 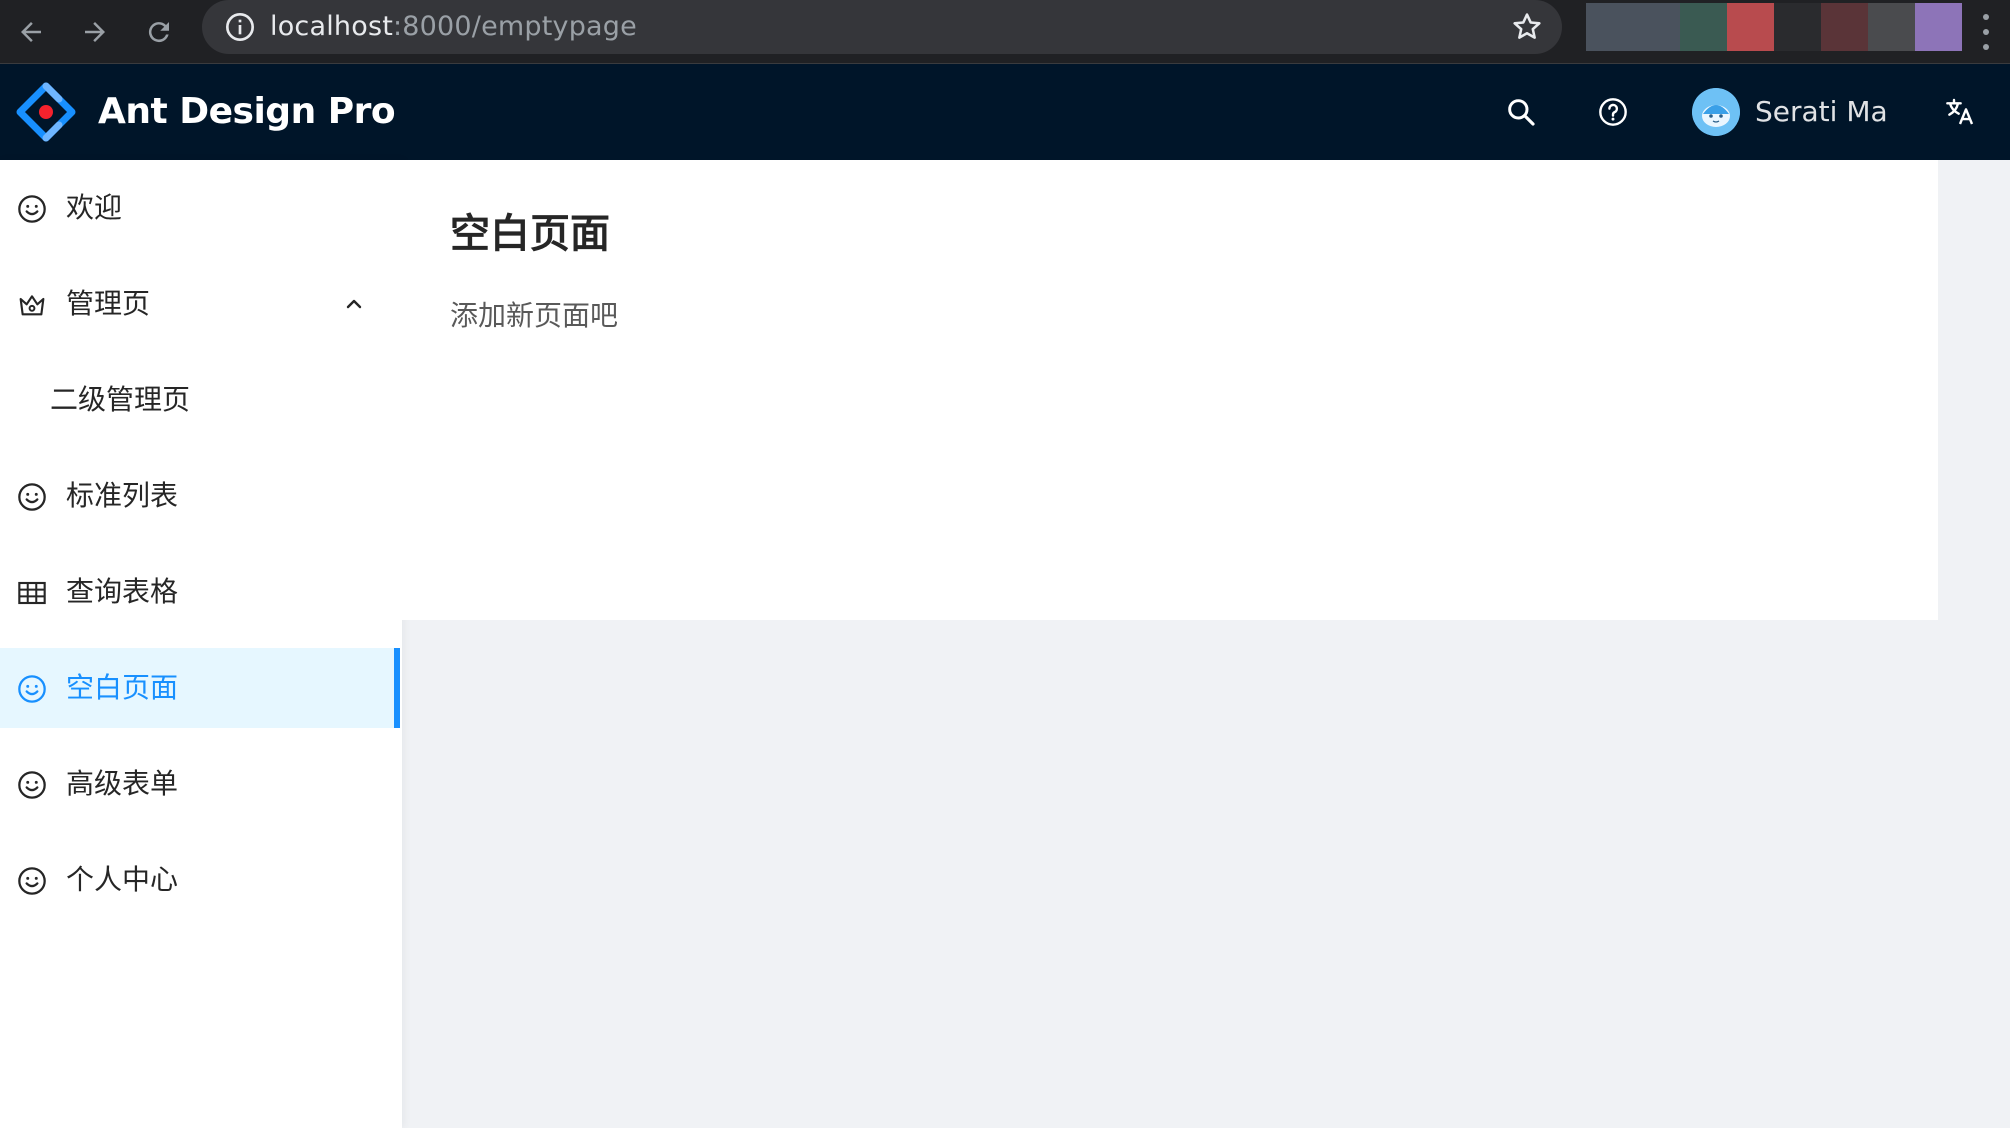 What do you see at coordinates (530, 234) in the screenshot?
I see `page-title: 空白页面` at bounding box center [530, 234].